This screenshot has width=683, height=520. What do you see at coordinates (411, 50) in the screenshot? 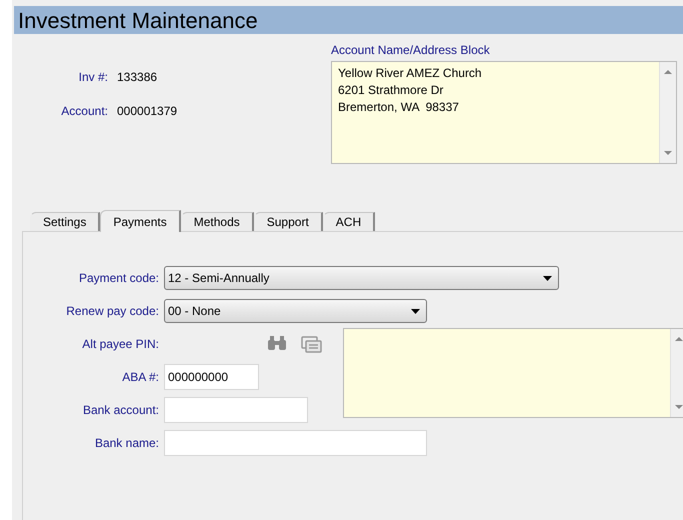
I see `field-label: Account Name/Address Block` at bounding box center [411, 50].